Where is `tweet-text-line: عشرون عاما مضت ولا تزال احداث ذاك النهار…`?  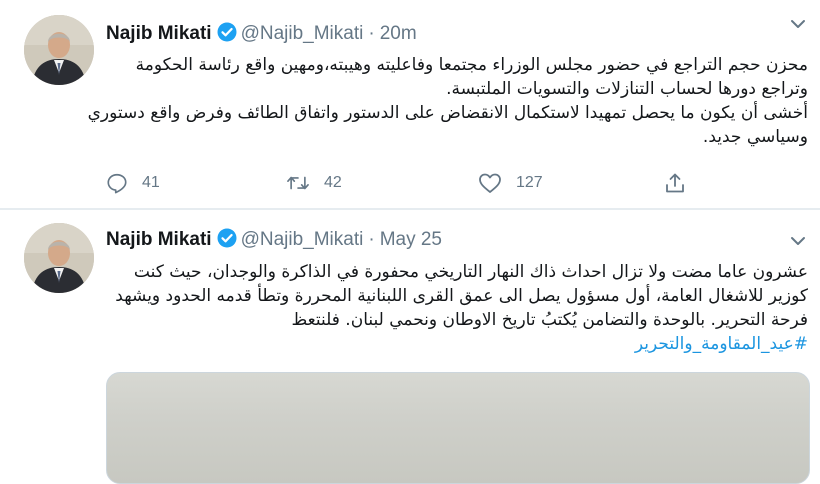
tweet-text-line: عشرون عاما مضت ولا تزال احداث ذاك النهار… is located at coordinates (470, 272).